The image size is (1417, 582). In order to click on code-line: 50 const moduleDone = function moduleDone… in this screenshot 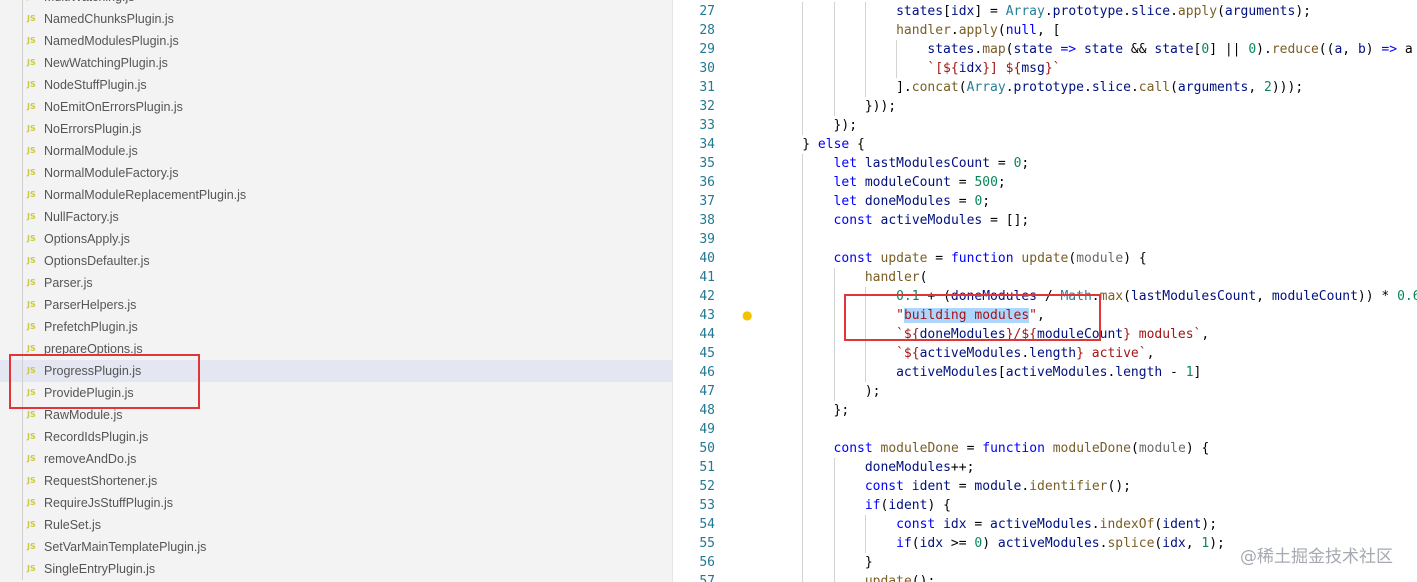, I will do `click(1045, 448)`.